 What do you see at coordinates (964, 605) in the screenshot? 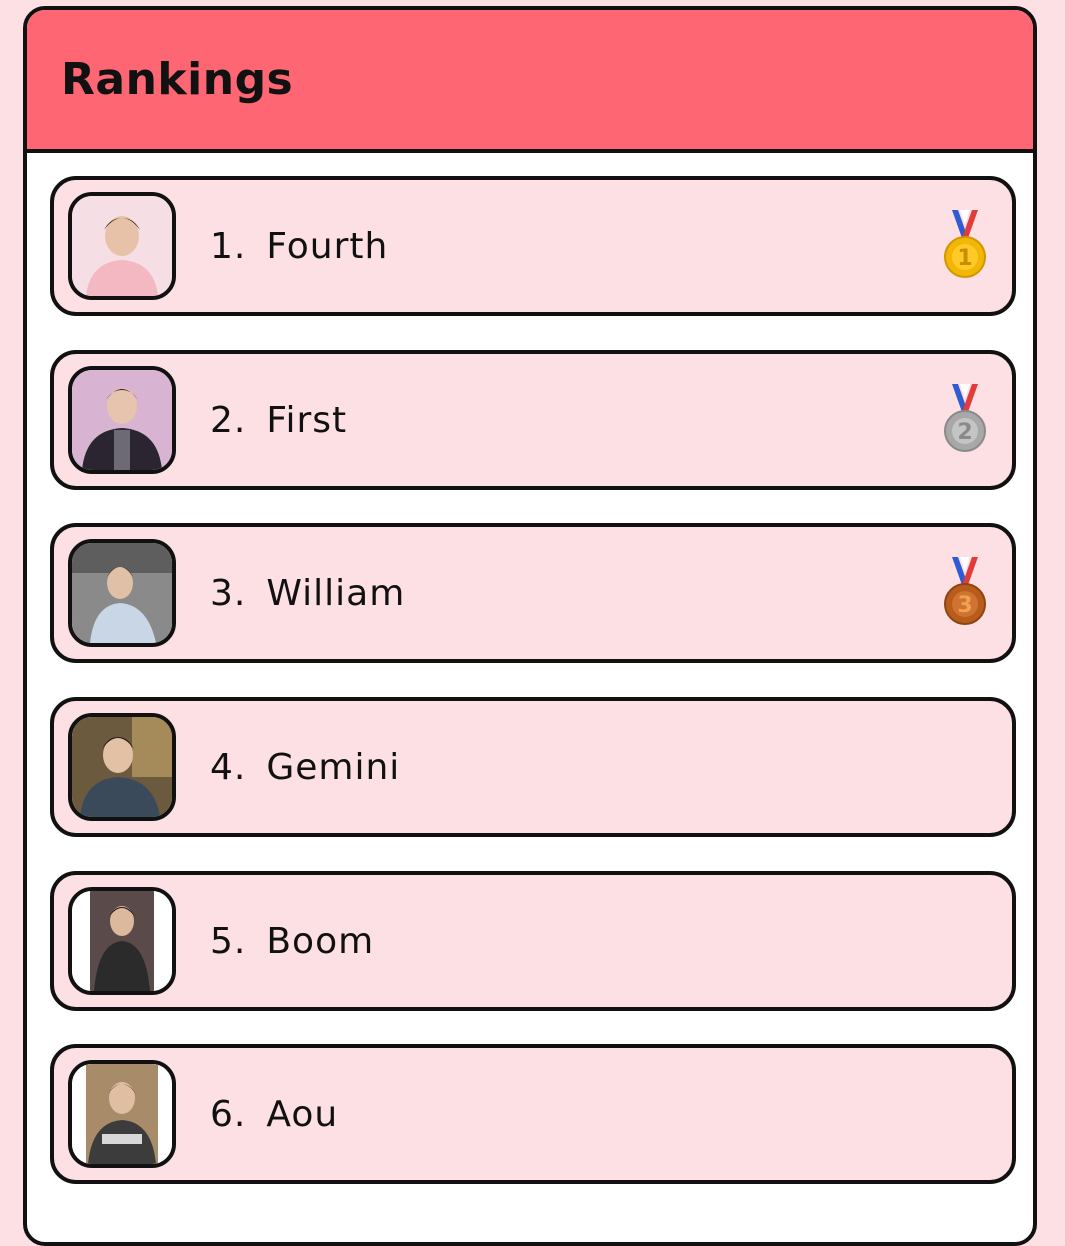
I see `svg-text: 3` at bounding box center [964, 605].